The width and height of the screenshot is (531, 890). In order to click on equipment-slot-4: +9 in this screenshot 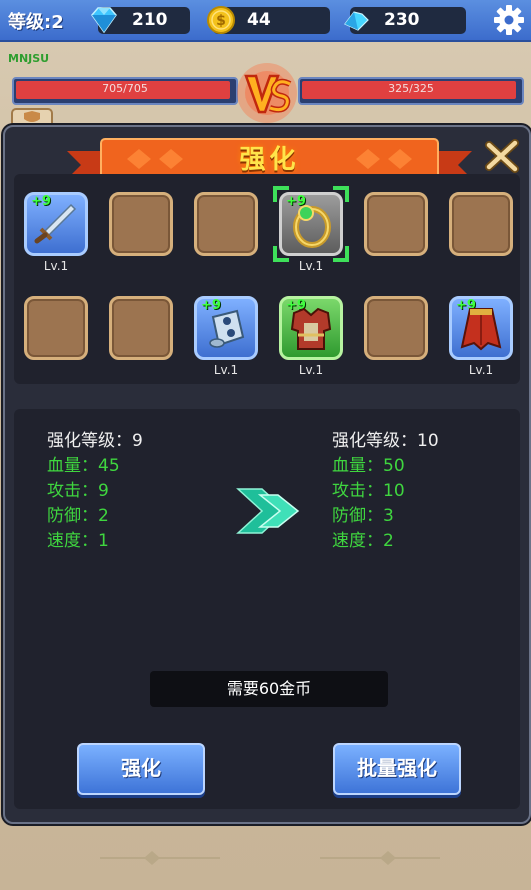, I will do `click(311, 224)`.